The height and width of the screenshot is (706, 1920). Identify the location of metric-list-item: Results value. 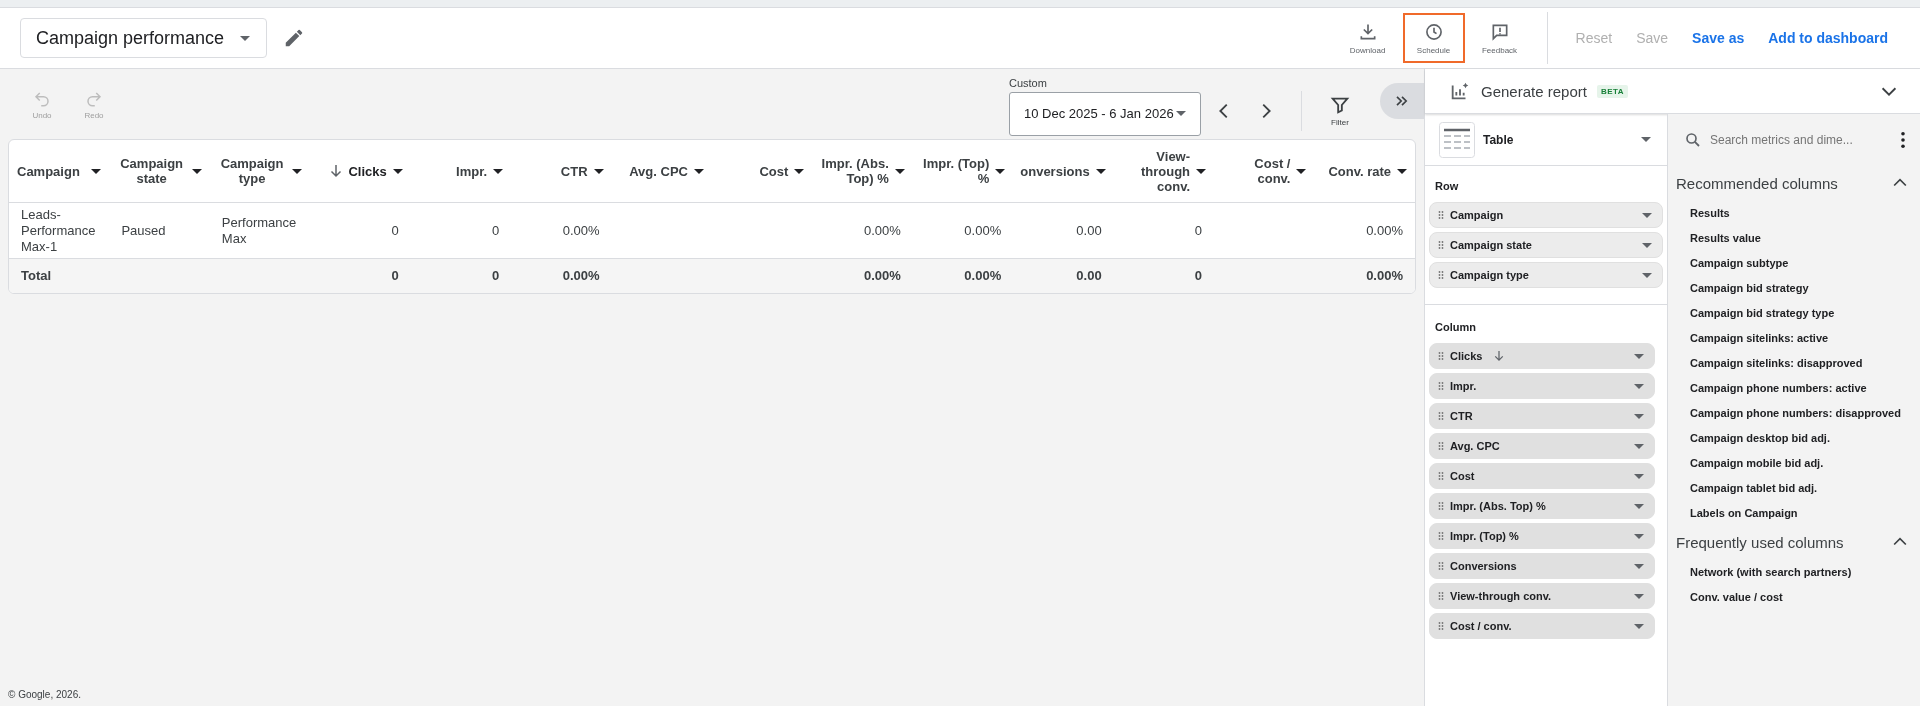
(1794, 237).